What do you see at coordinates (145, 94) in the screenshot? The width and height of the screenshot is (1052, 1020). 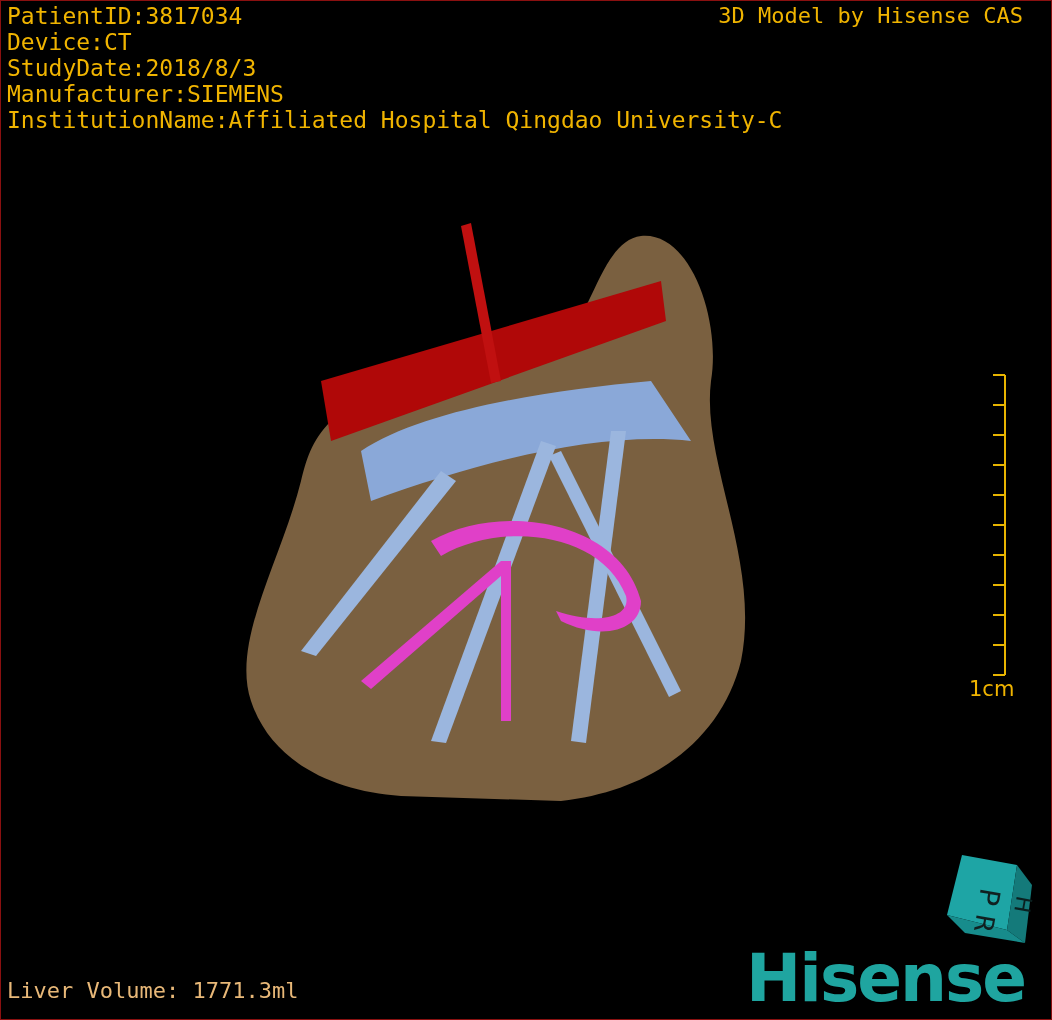 I see `info-text: Manufacturer:SIEMENS` at bounding box center [145, 94].